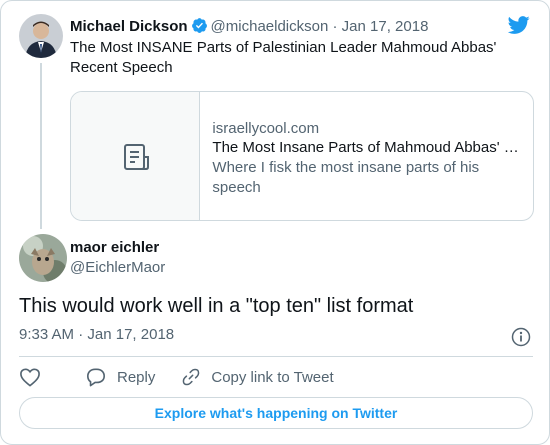 Image resolution: width=550 pixels, height=445 pixels. Describe the element at coordinates (41, 146) in the screenshot. I see `thread-connector-line` at that location.